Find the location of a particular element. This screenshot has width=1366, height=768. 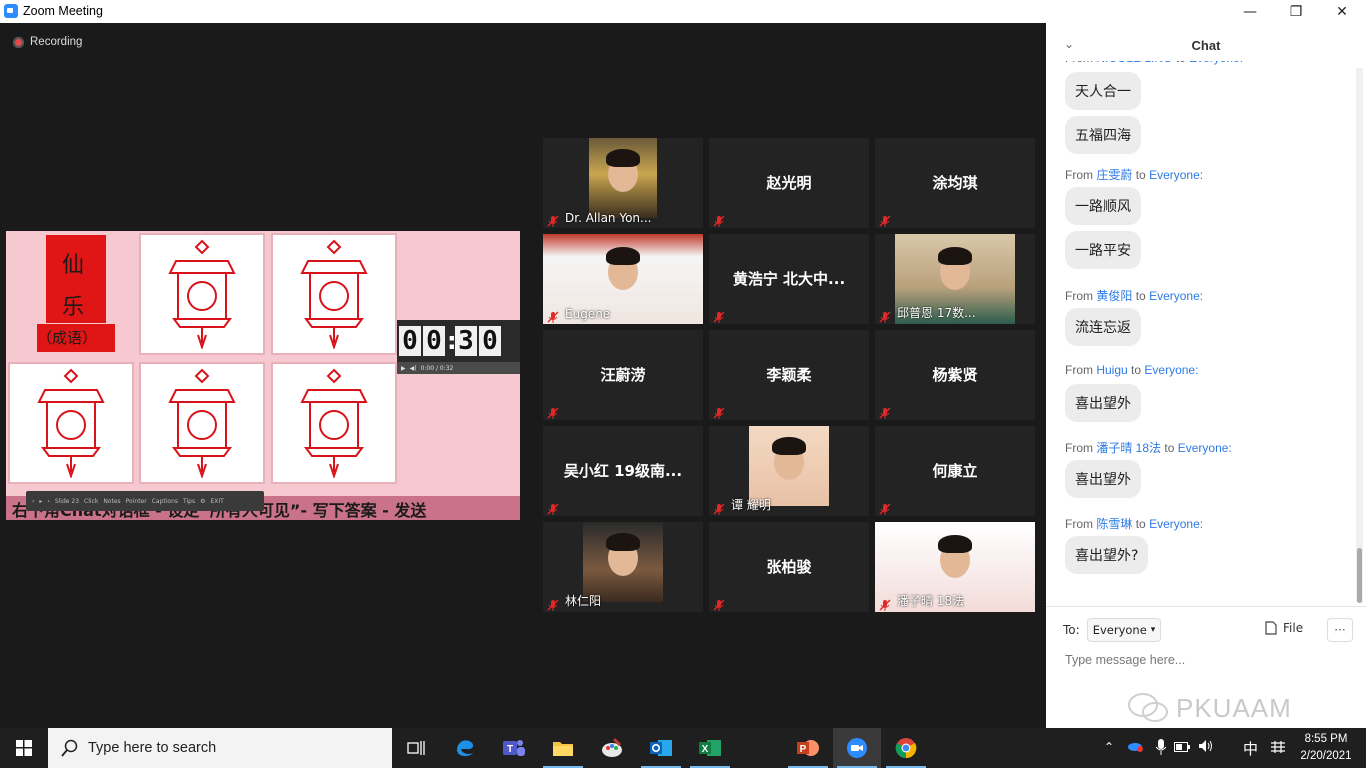

clock-date: 2/20/2021 is located at coordinates (1326, 756).